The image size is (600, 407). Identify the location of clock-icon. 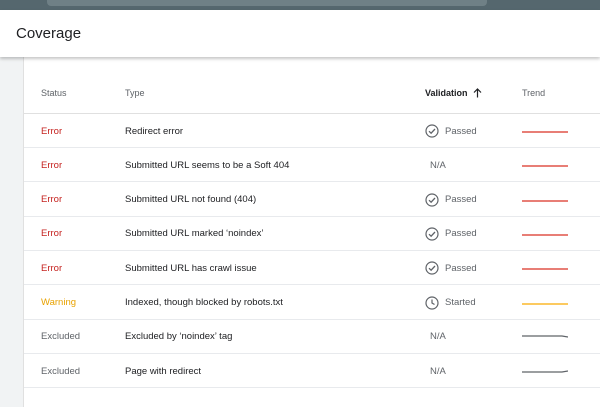
(432, 302).